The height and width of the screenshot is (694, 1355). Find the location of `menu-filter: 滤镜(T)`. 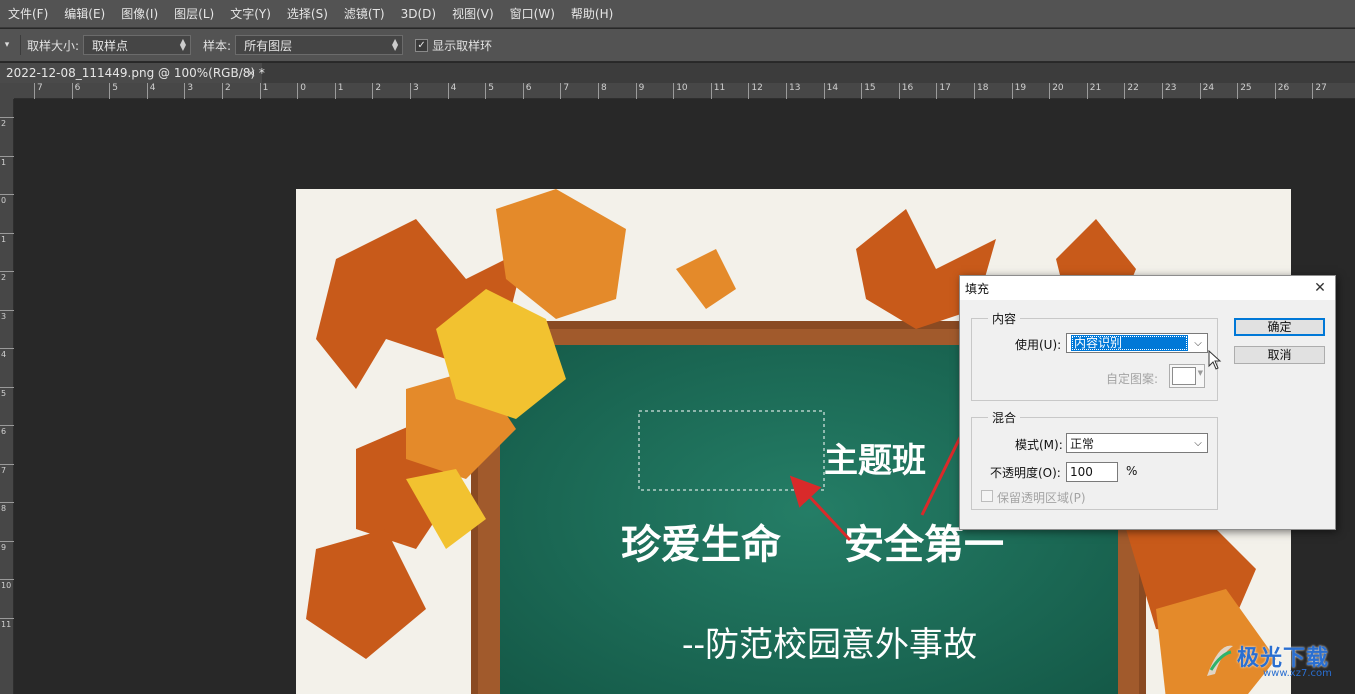

menu-filter: 滤镜(T) is located at coordinates (364, 14).